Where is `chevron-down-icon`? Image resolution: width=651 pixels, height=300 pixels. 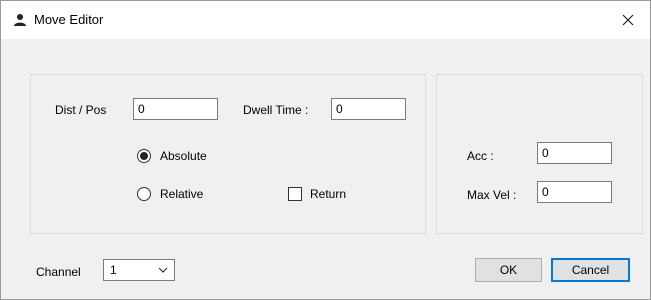
chevron-down-icon is located at coordinates (163, 270).